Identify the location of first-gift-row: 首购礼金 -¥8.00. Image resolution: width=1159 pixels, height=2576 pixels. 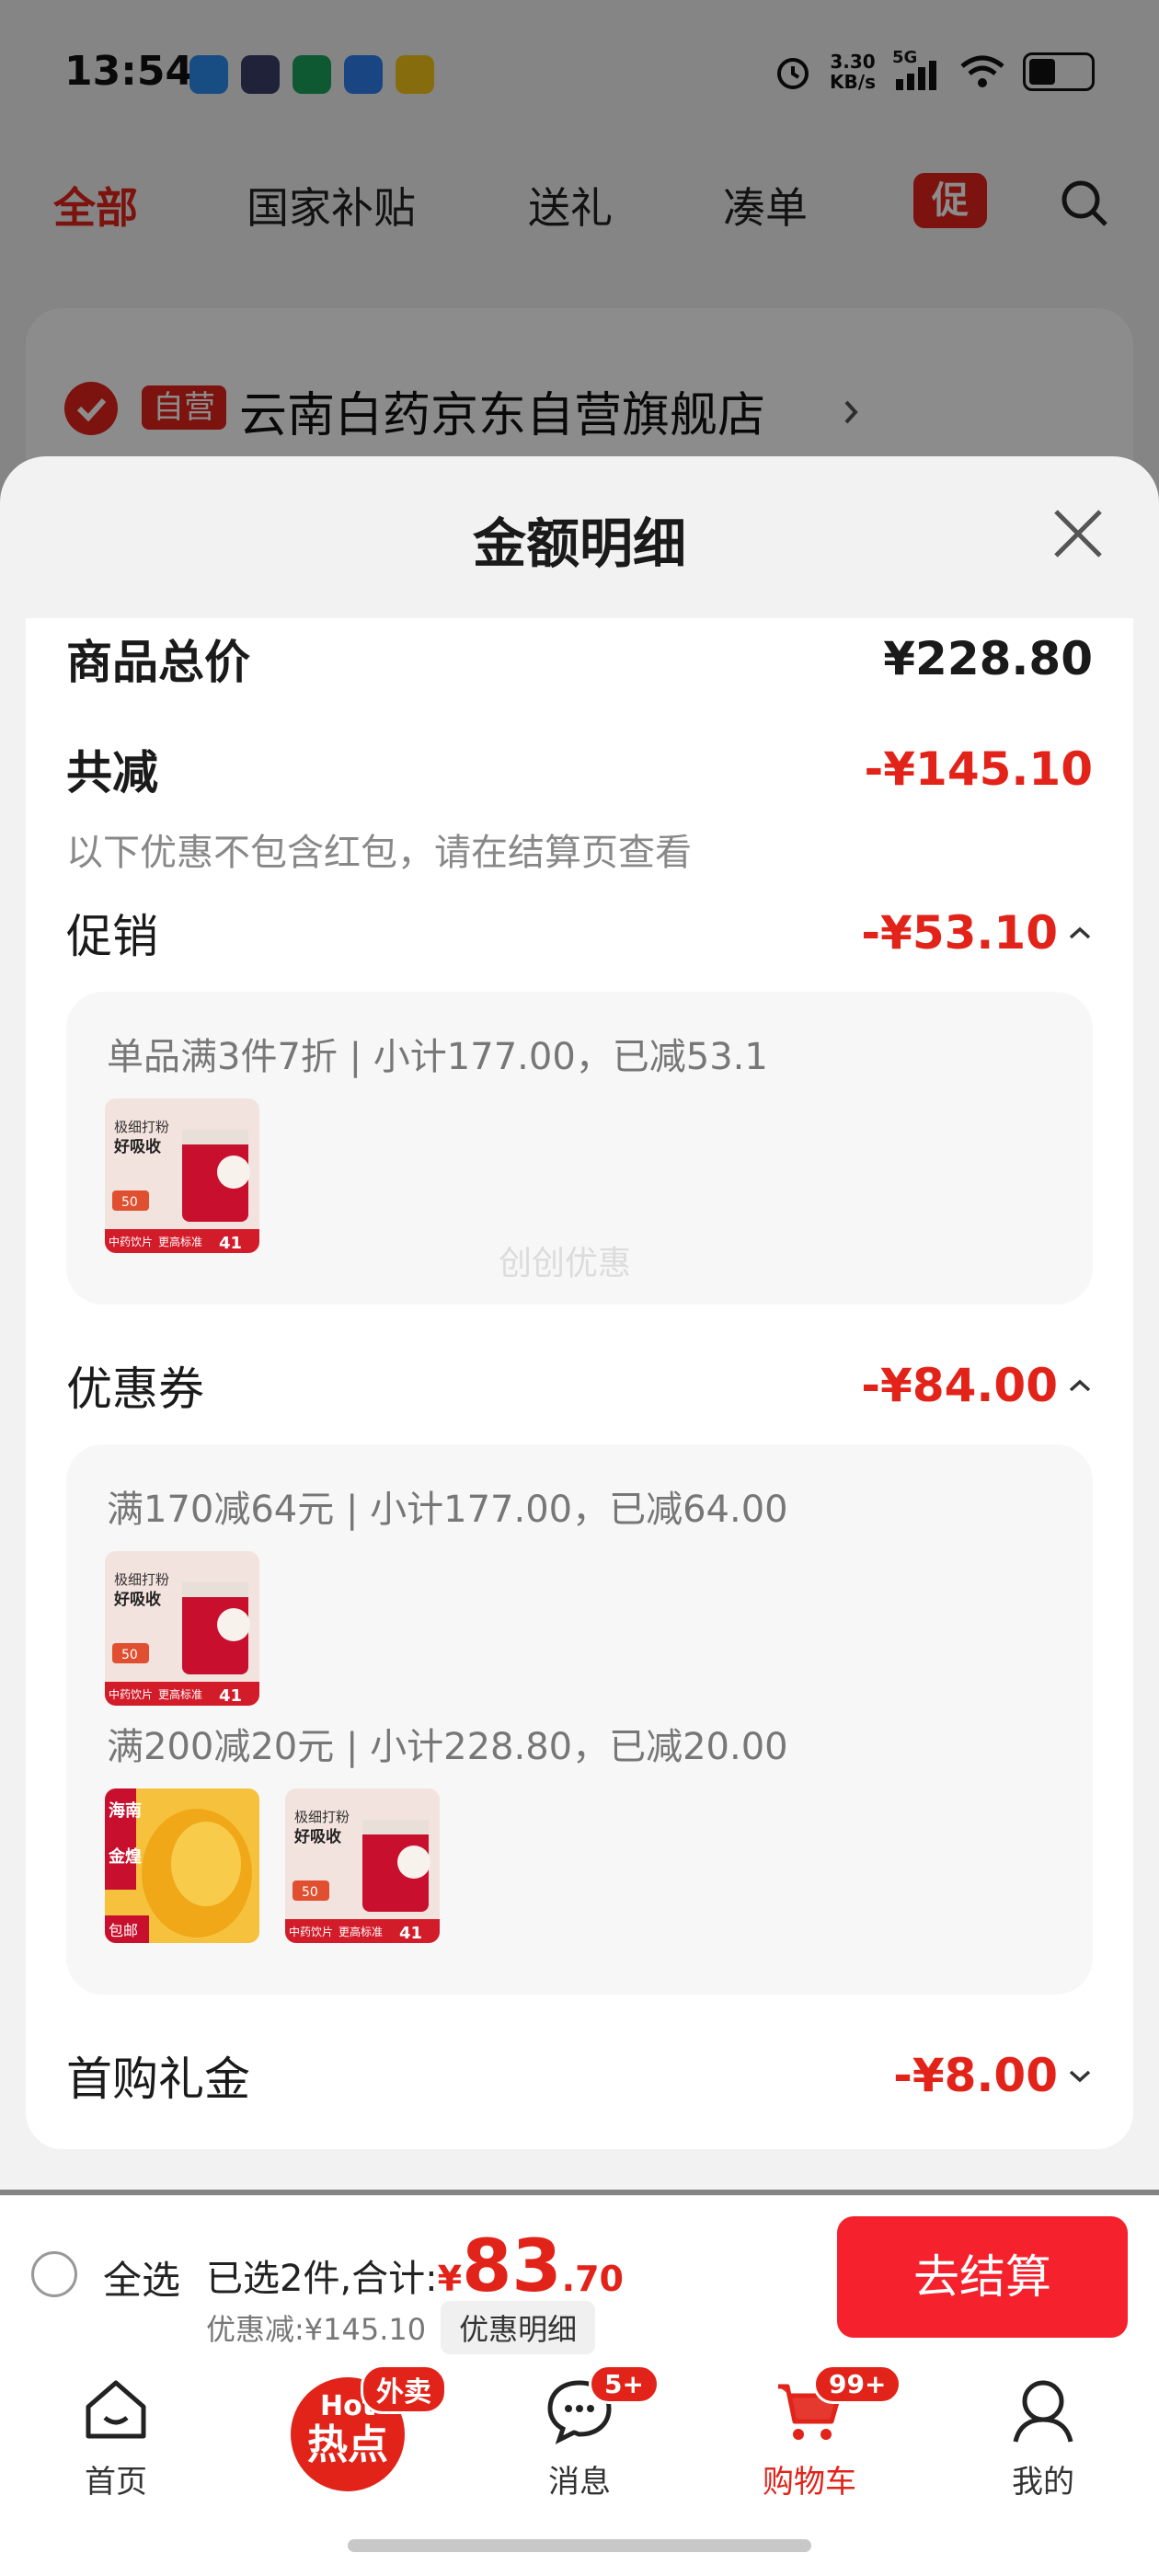
(579, 2075).